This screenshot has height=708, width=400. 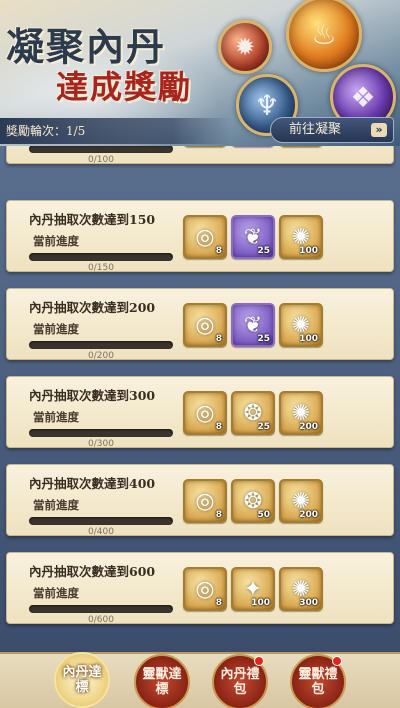 I want to click on progress-text: 0/600, so click(x=101, y=620).